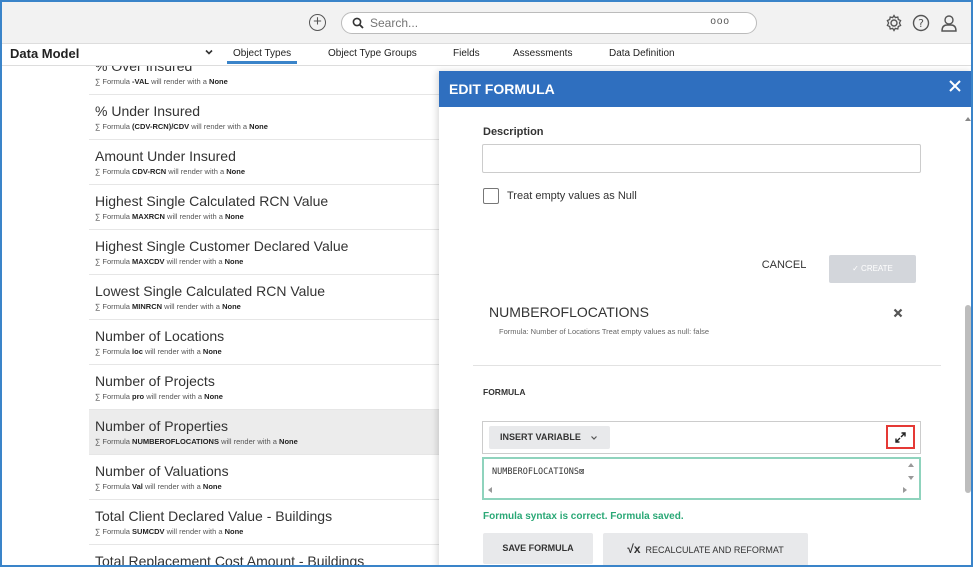 This screenshot has width=973, height=567. What do you see at coordinates (210, 291) in the screenshot?
I see `item-title: Lowest Single Calculated RCN Value` at bounding box center [210, 291].